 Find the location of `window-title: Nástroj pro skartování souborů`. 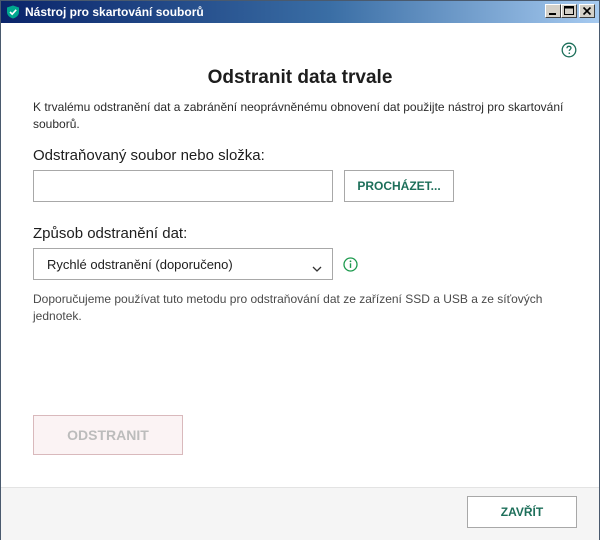

window-title: Nástroj pro skartování souborů is located at coordinates (114, 12).